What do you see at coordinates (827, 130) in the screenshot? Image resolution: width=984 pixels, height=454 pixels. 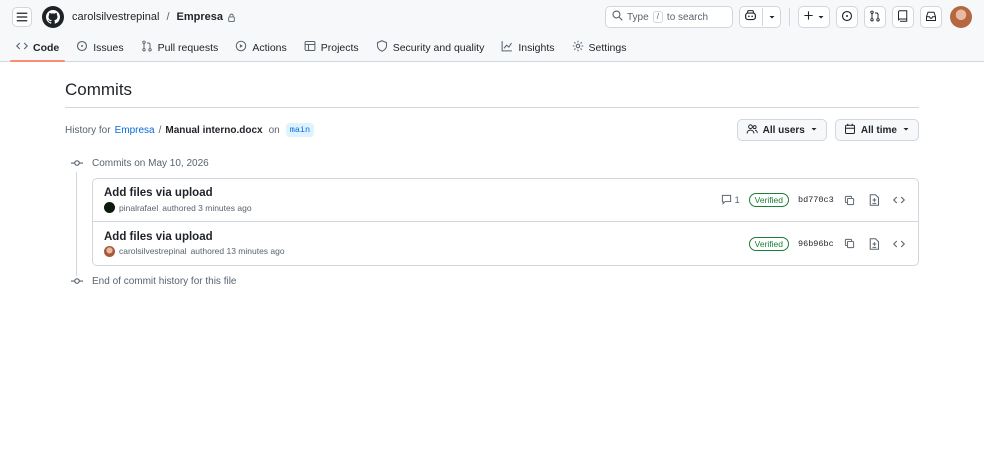 I see `filter-group: All users All time` at bounding box center [827, 130].